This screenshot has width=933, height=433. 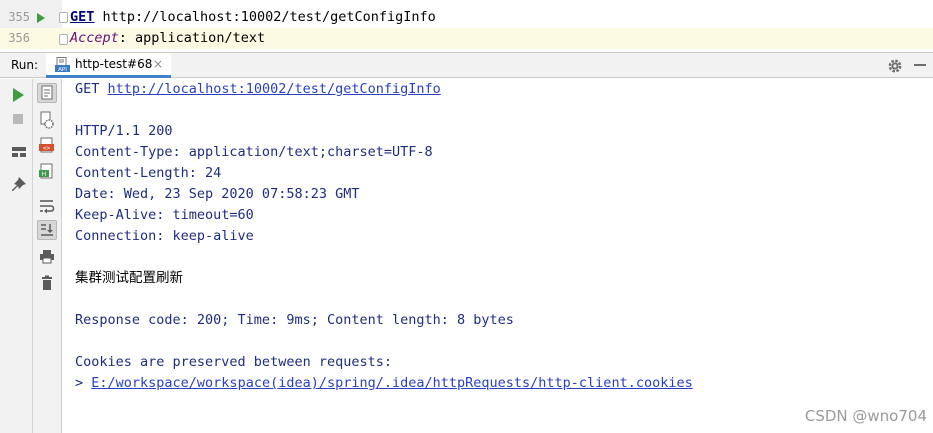 I want to click on header-line: Accept: application/text, so click(x=167, y=38).